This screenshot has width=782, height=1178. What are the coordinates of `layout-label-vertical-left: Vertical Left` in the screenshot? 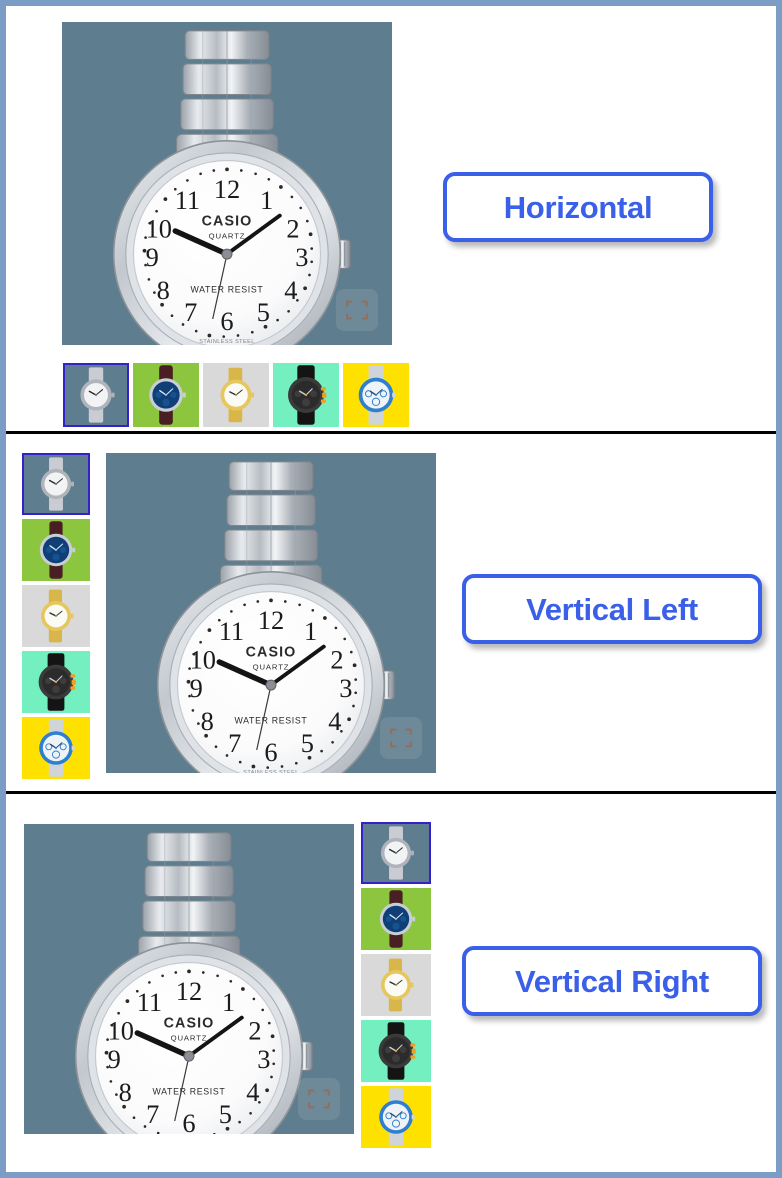 It's located at (612, 609).